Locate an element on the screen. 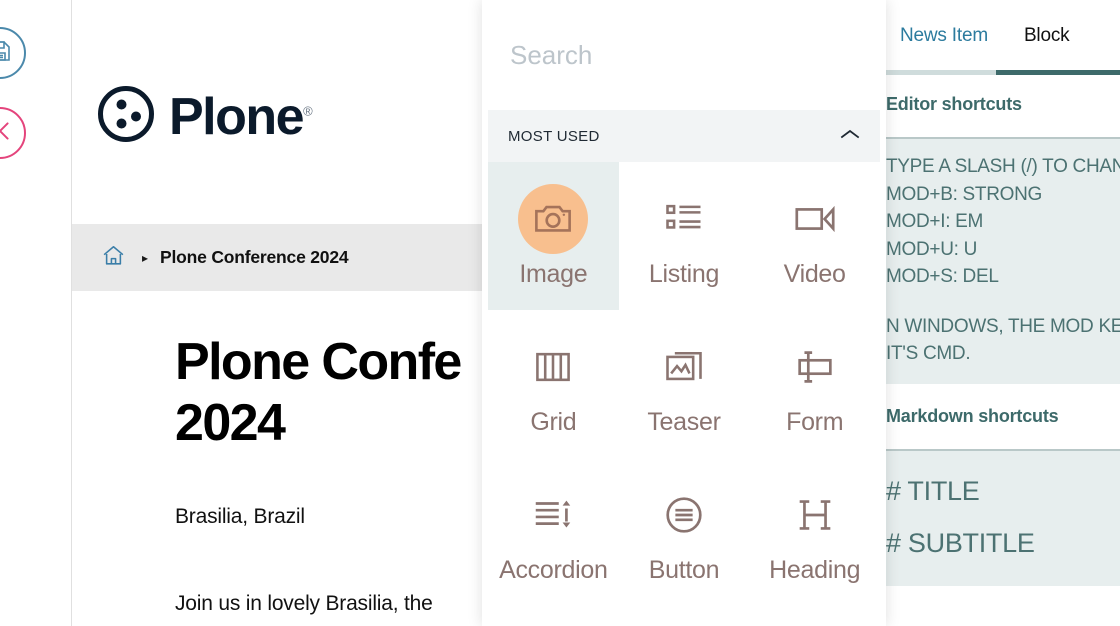  tab-active-indicator is located at coordinates (1058, 72).